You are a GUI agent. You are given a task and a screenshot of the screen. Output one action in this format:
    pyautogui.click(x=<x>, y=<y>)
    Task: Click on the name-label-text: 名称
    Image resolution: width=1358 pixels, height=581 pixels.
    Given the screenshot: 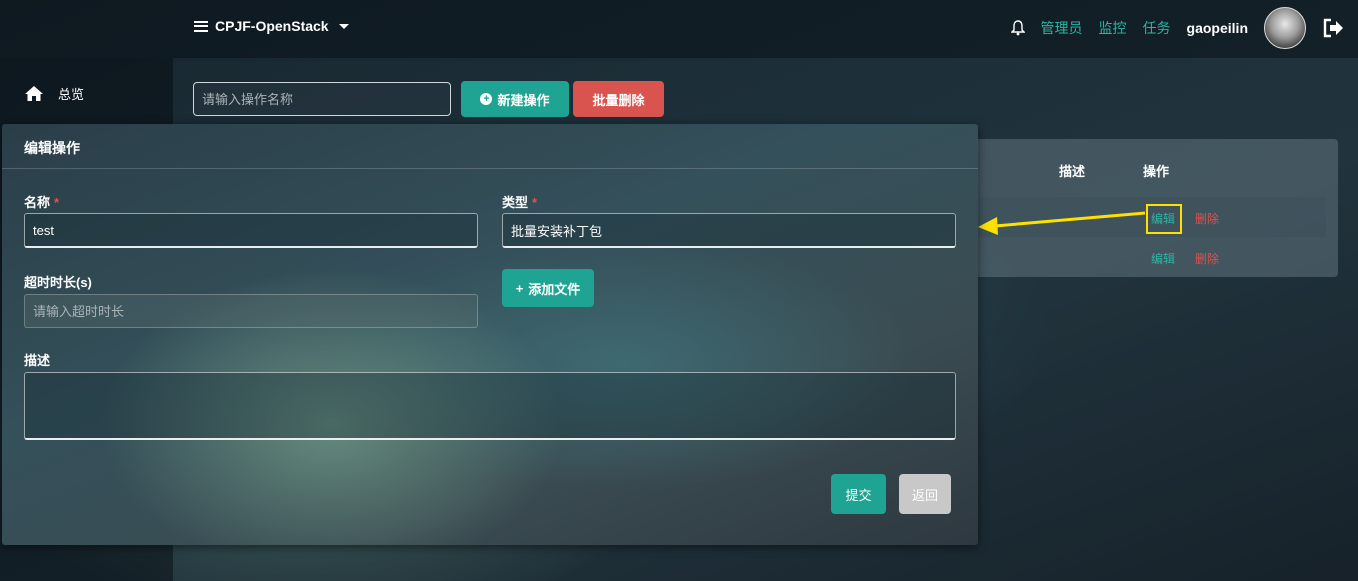 What is the action you would take?
    pyautogui.click(x=37, y=202)
    